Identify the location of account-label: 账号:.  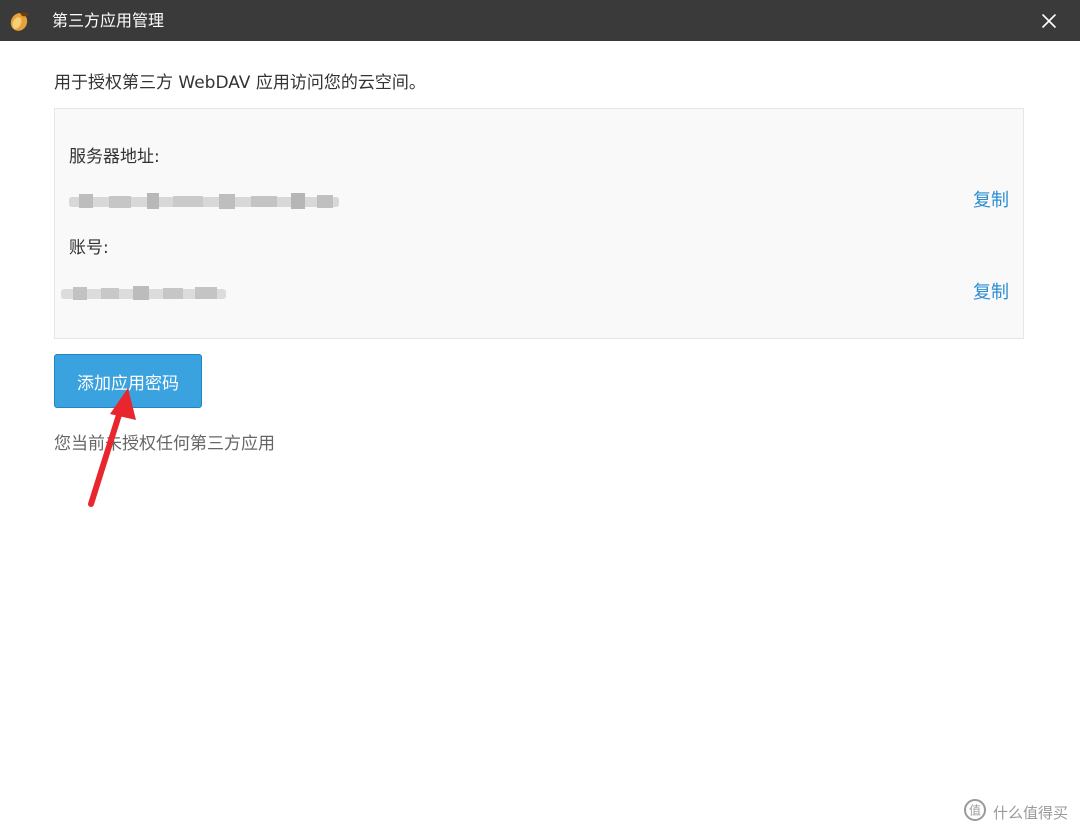
(89, 248).